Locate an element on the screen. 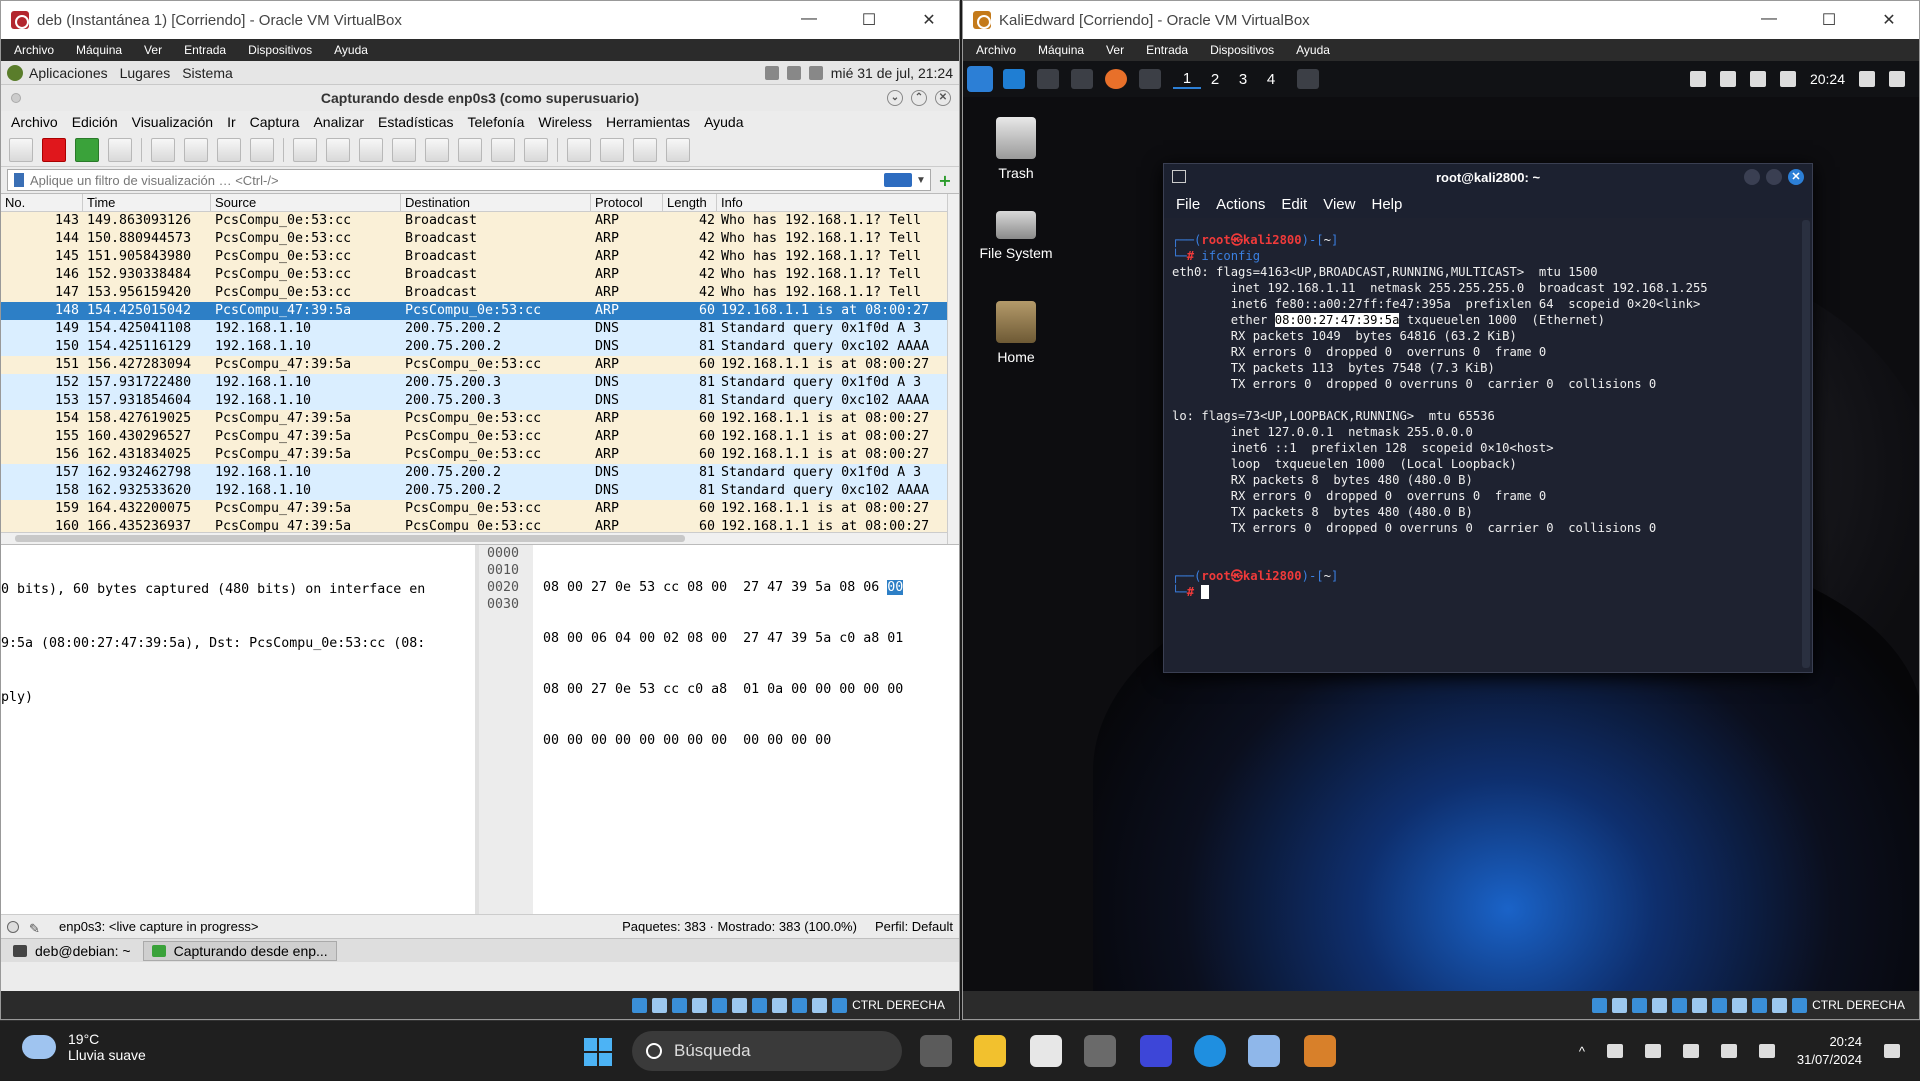  cpu-icon is located at coordinates (800, 1005).